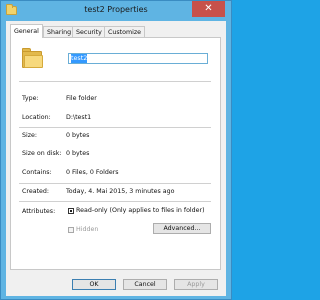 This screenshot has width=320, height=300. I want to click on hidden-checkbox, so click(71, 230).